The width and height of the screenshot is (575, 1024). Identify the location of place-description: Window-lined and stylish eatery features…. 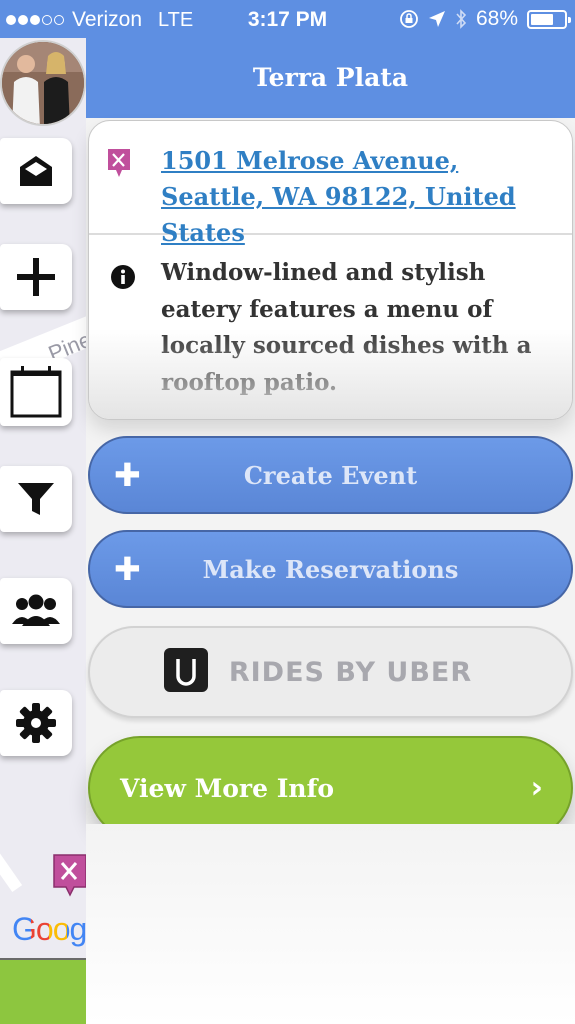
(346, 327).